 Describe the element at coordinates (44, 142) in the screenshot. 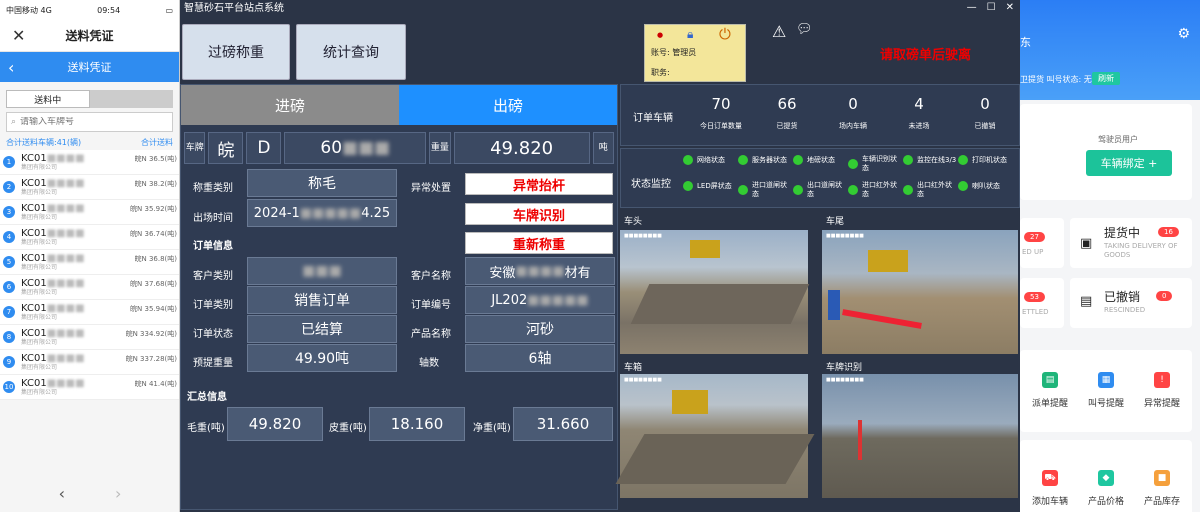

I see `summary-count: 合计送料车辆:41(辆)` at that location.